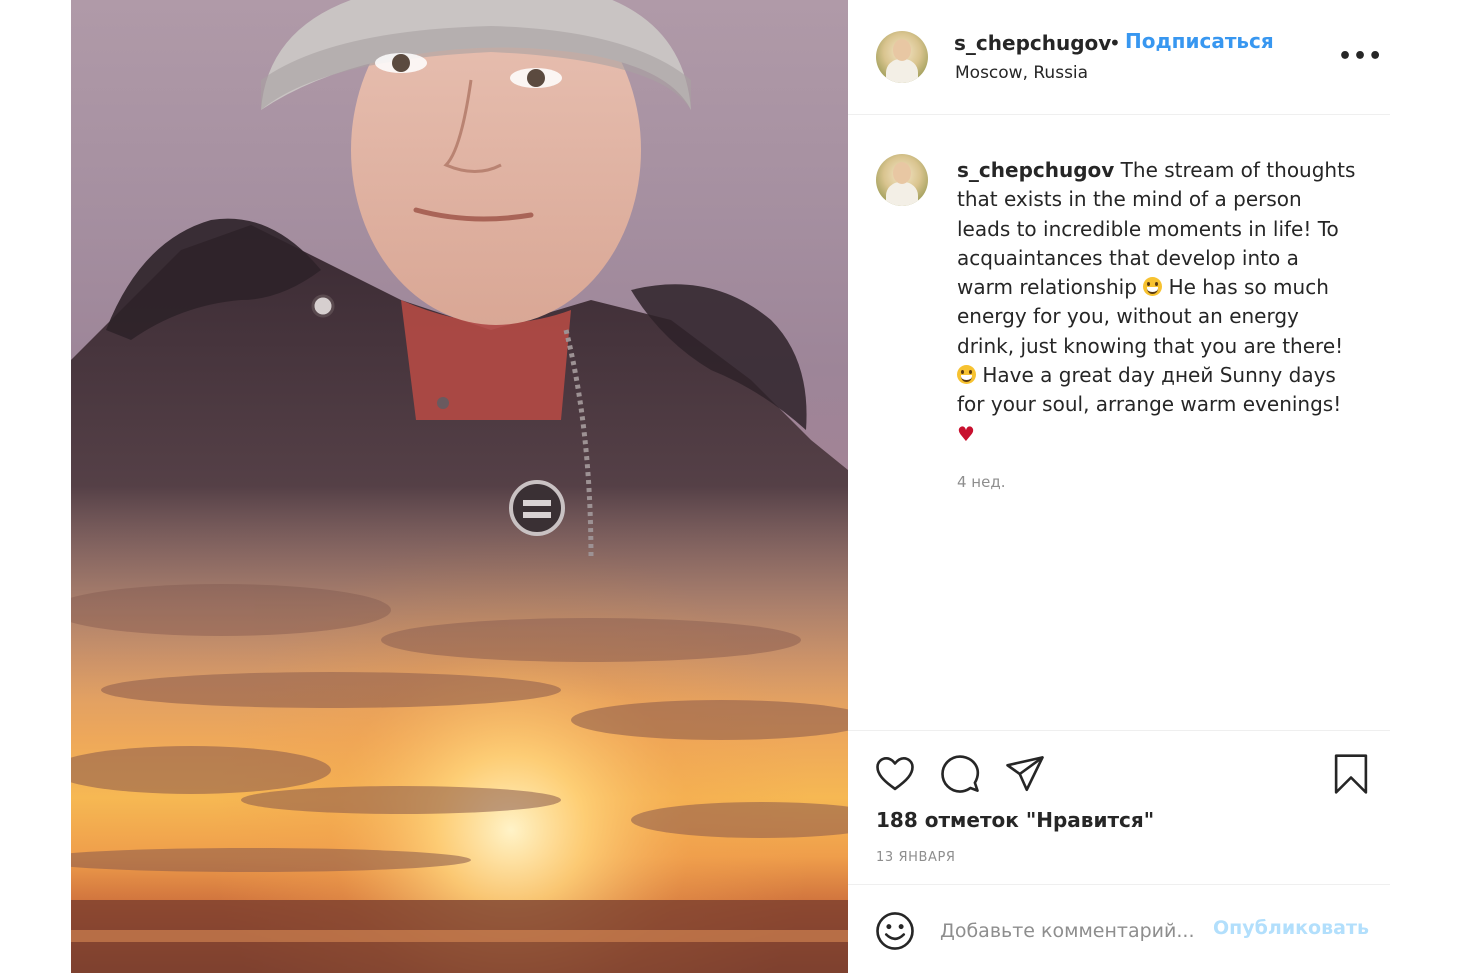 The image size is (1460, 973). What do you see at coordinates (1021, 73) in the screenshot?
I see `post-location: Moscow, Russia` at bounding box center [1021, 73].